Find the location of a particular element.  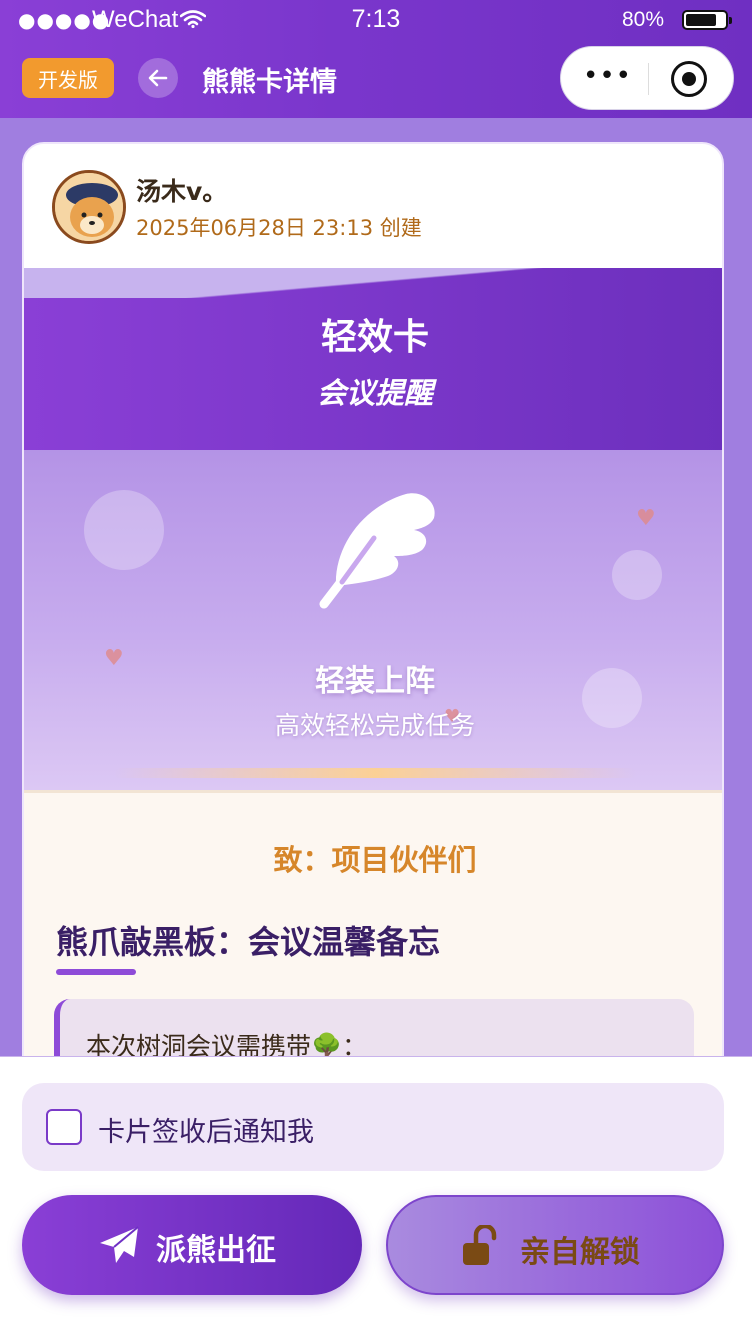

card-banner: 轻效卡 会议提醒 is located at coordinates (373, 359).